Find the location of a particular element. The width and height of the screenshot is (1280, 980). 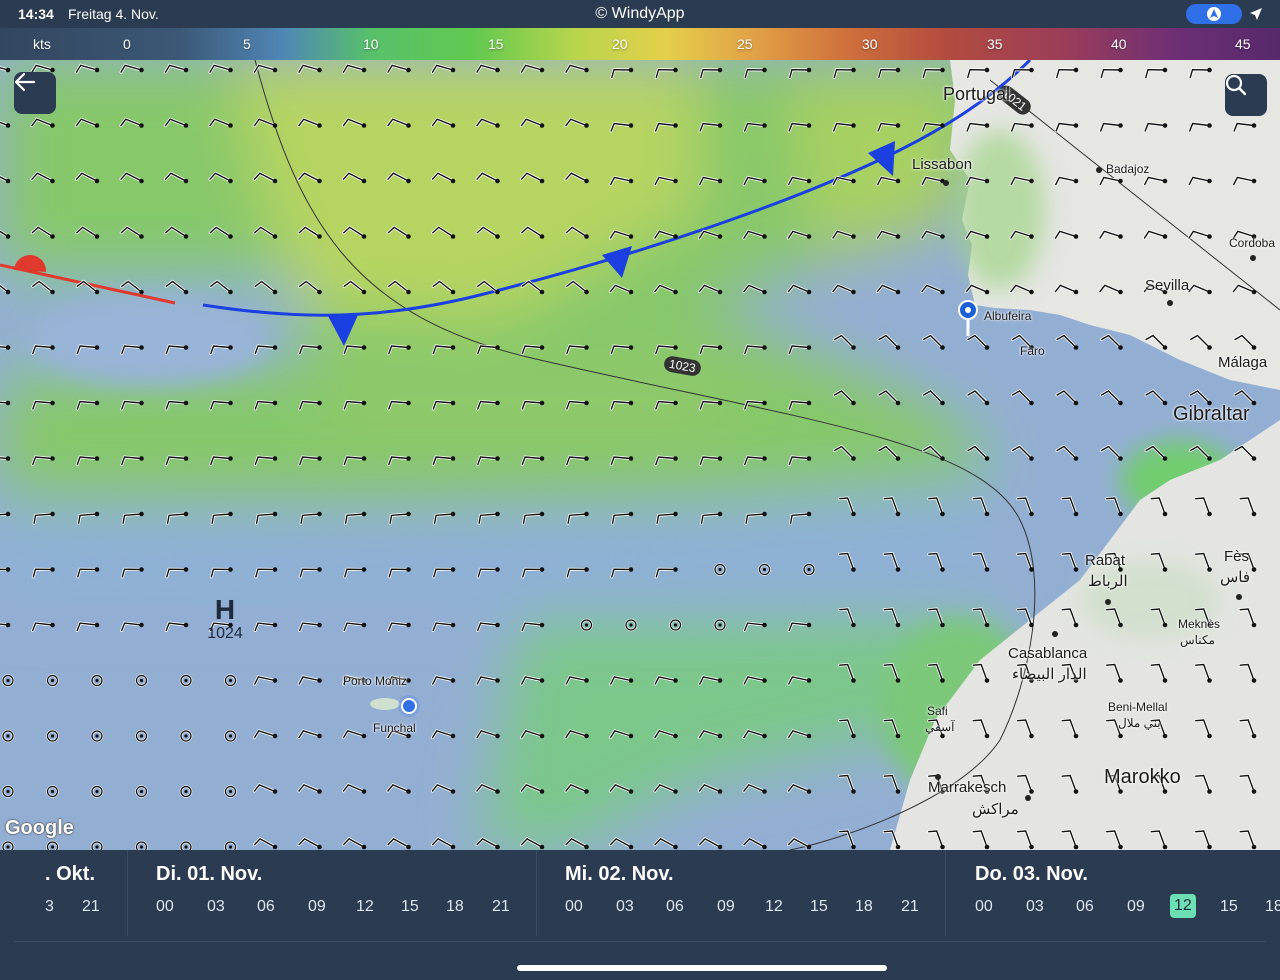

map-label-fes-ar: فاس is located at coordinates (1235, 577).